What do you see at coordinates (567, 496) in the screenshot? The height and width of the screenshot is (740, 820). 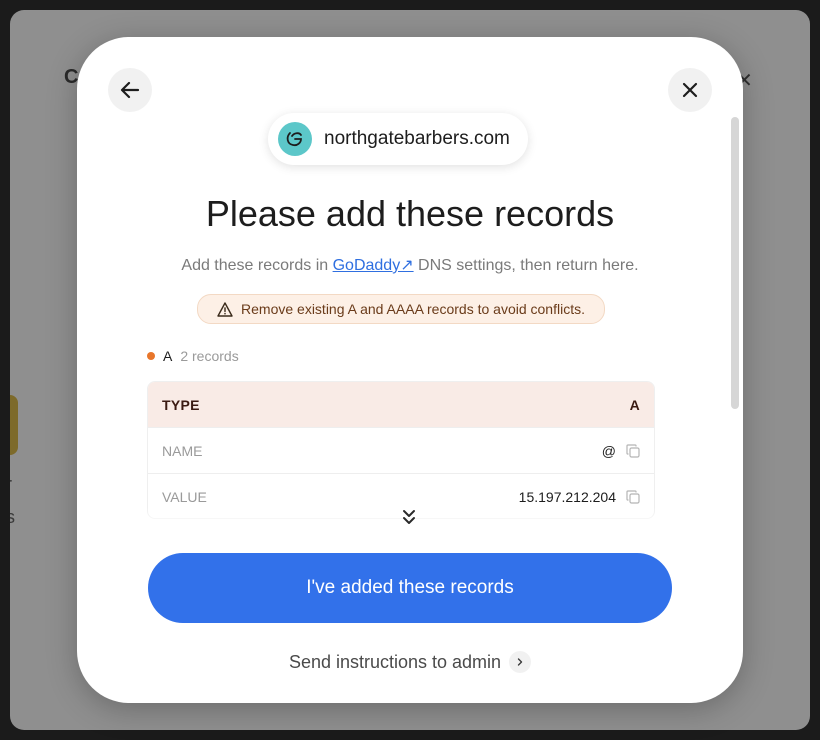 I see `value-value: 15.197.212.204` at bounding box center [567, 496].